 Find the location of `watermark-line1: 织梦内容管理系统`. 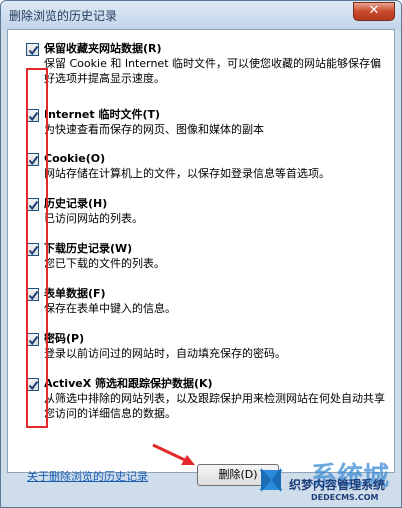

watermark-line1: 织梦内容管理系统 is located at coordinates (337, 485).